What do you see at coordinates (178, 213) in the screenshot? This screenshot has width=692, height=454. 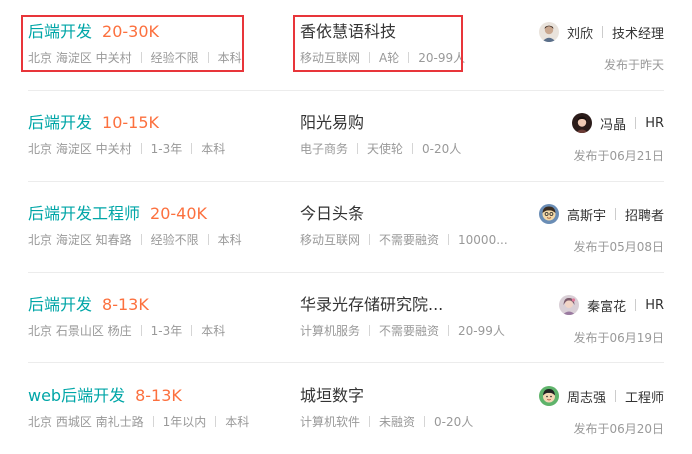 I see `job-salary: 20-40K` at bounding box center [178, 213].